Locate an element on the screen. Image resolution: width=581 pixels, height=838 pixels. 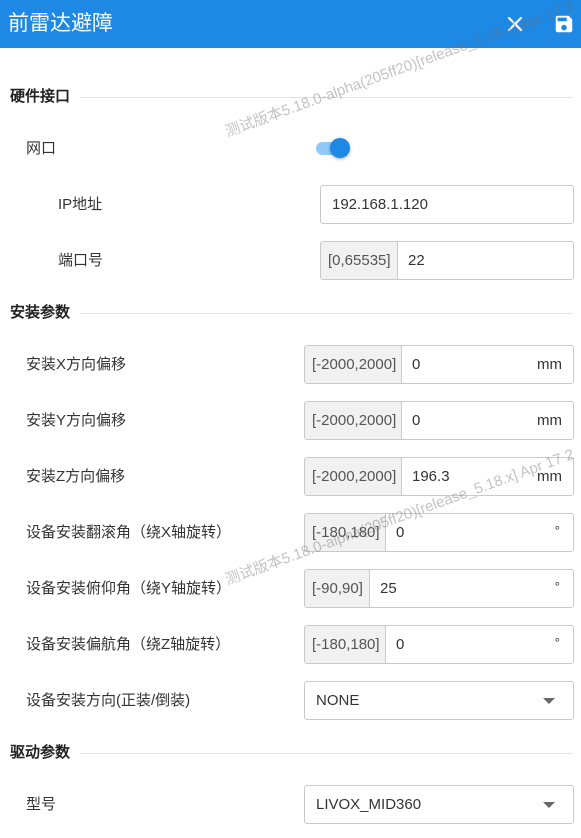
toggle-knob is located at coordinates (340, 148).